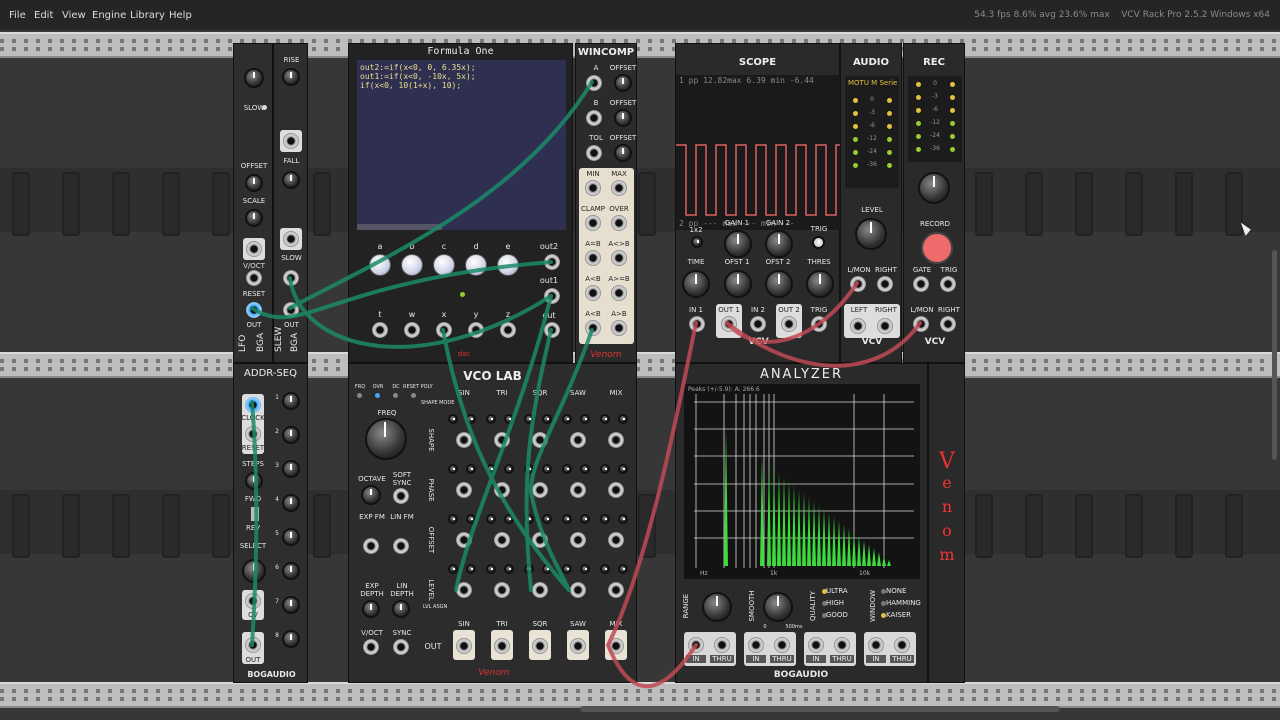  What do you see at coordinates (254, 310) in the screenshot?
I see `lfo-output-jack` at bounding box center [254, 310].